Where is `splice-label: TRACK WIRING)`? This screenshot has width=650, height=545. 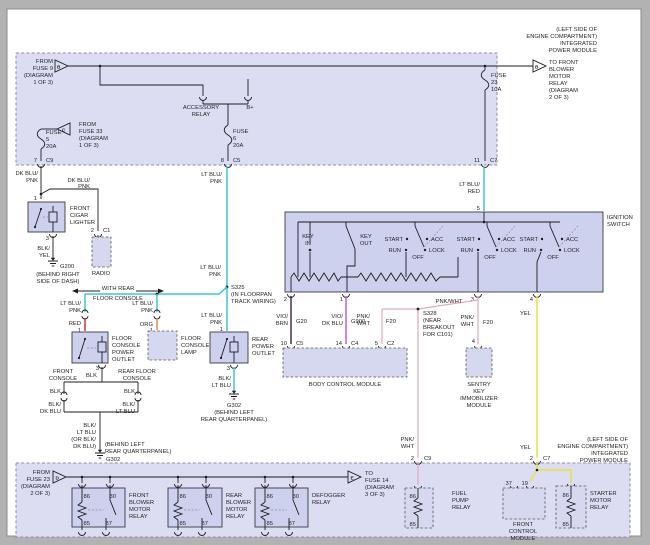
splice-label: TRACK WIRING) is located at coordinates (253, 302).